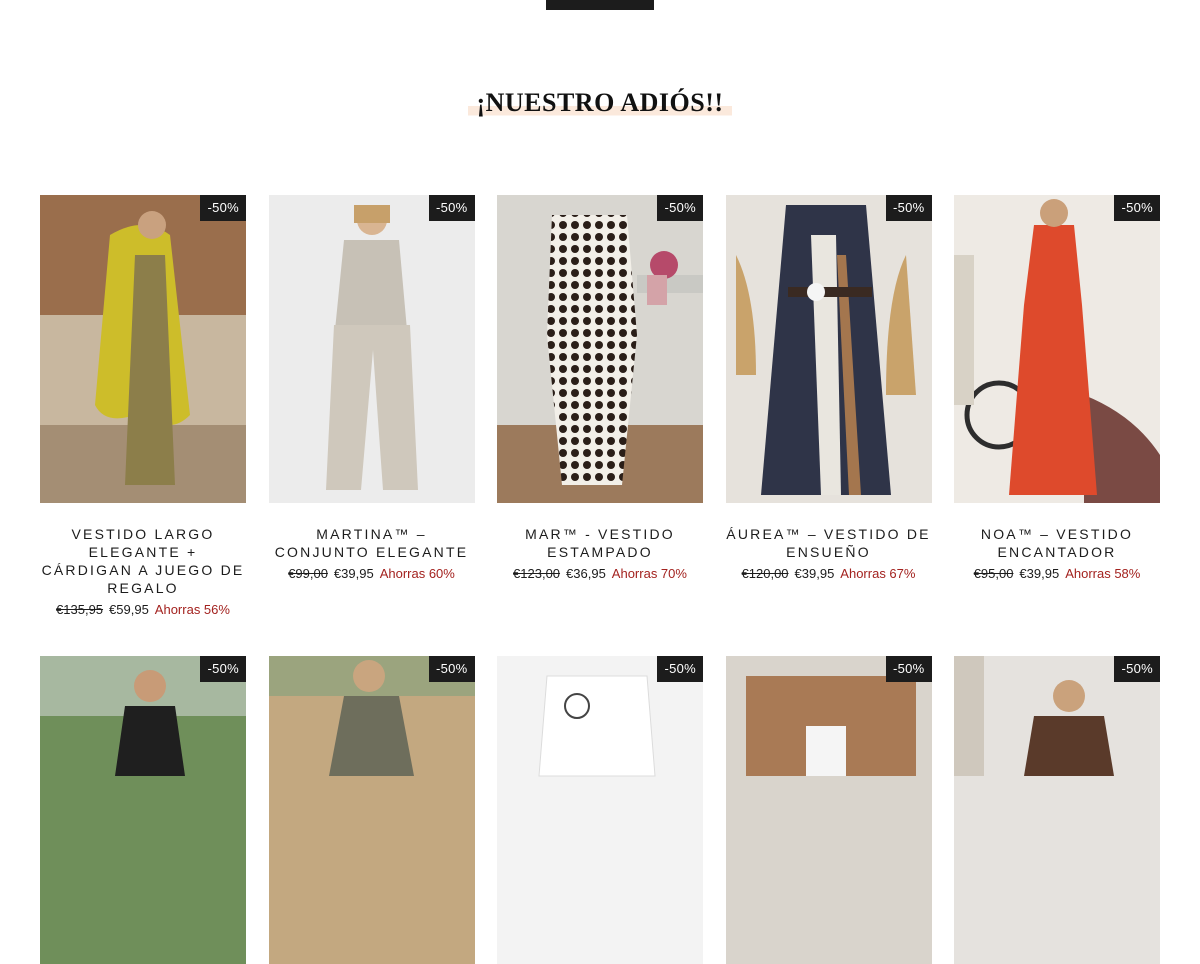 This screenshot has height=964, width=1200. Describe the element at coordinates (1057, 543) in the screenshot. I see `product-name: NOA™ – VESTIDO ENCANTADOR` at that location.